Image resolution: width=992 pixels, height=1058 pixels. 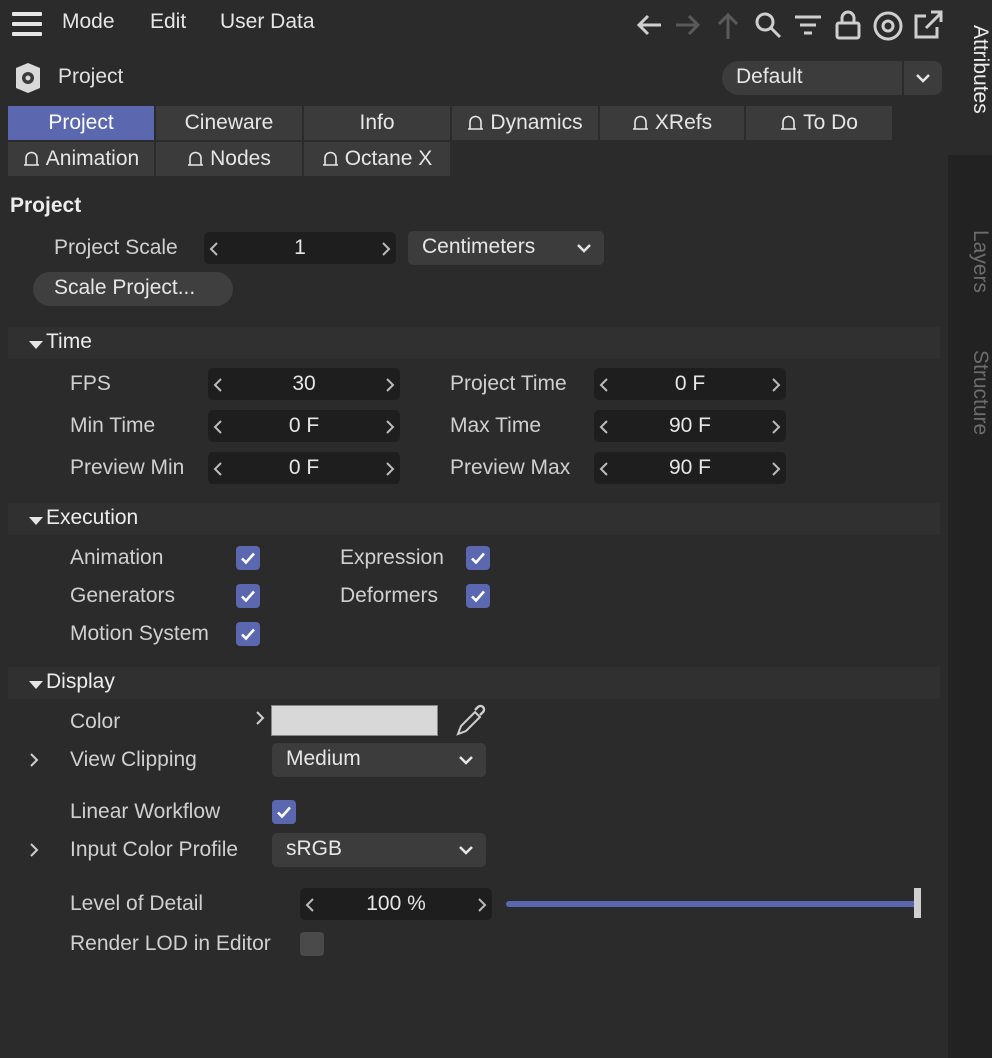 I want to click on min-time-value: 0 F, so click(x=304, y=425).